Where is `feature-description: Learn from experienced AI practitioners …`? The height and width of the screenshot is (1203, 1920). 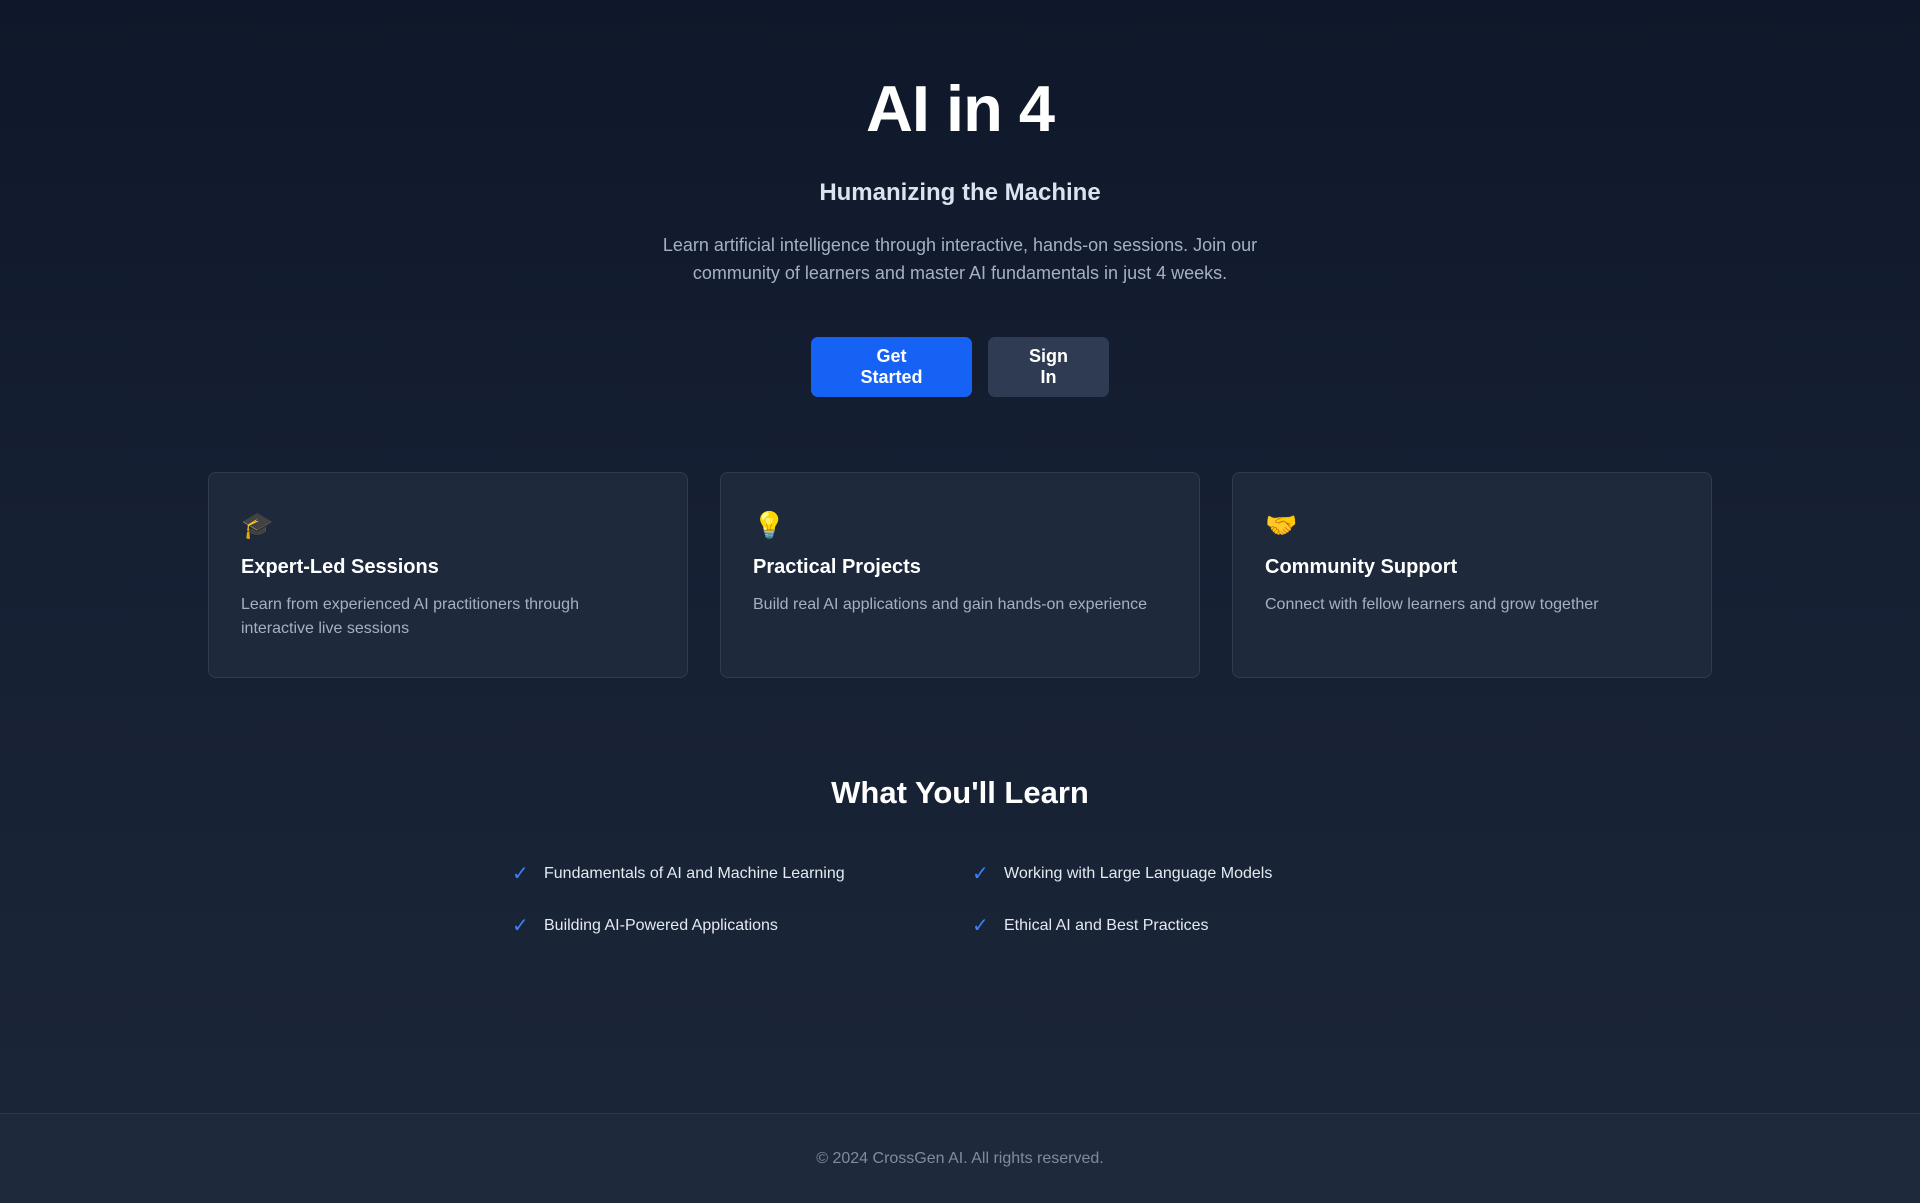 feature-description: Learn from experienced AI practitioners … is located at coordinates (410, 616).